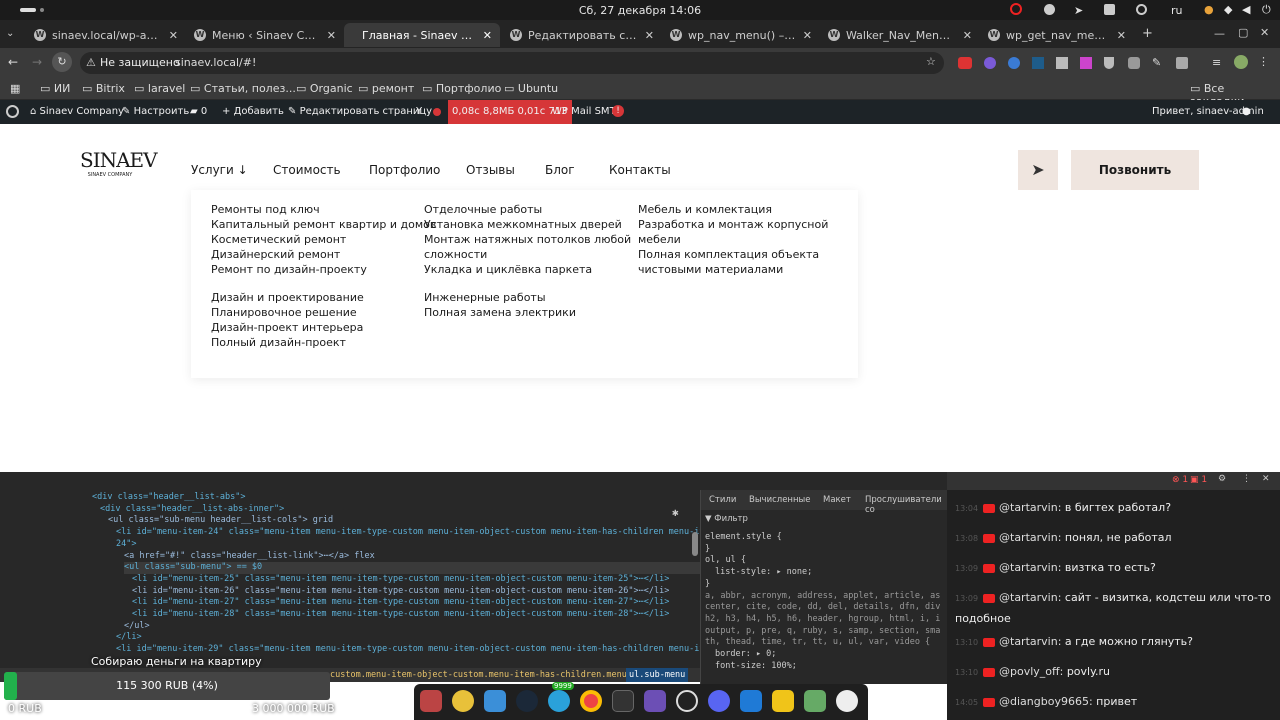 The width and height of the screenshot is (1280, 720). Describe the element at coordinates (37, 62) in the screenshot. I see `forward-icon: →` at that location.